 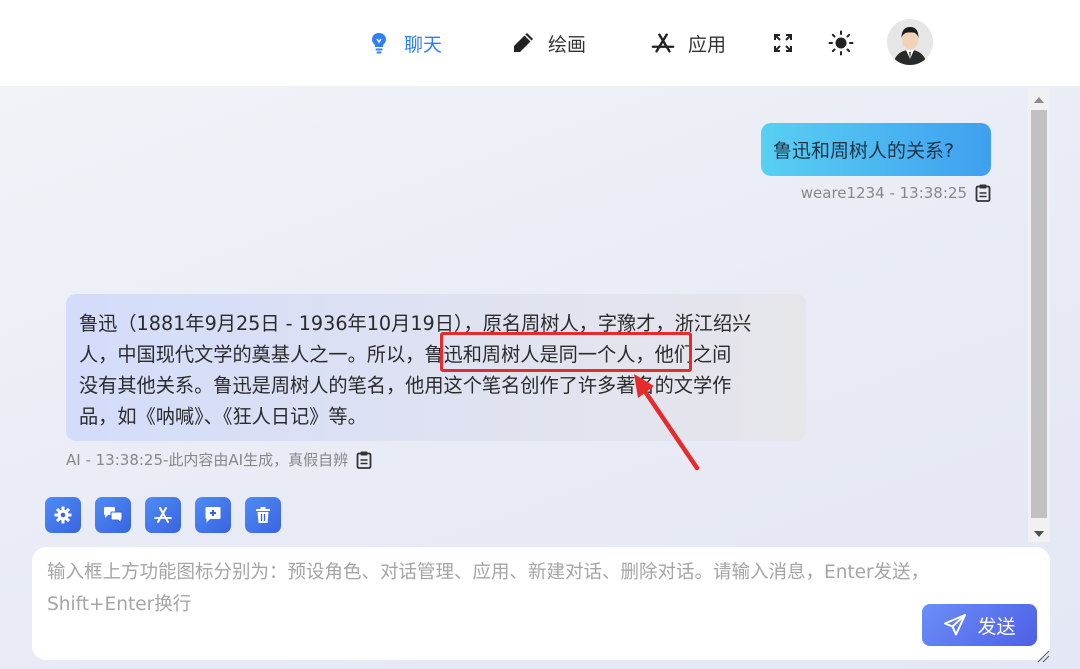 I want to click on user-avatar, so click(x=910, y=42).